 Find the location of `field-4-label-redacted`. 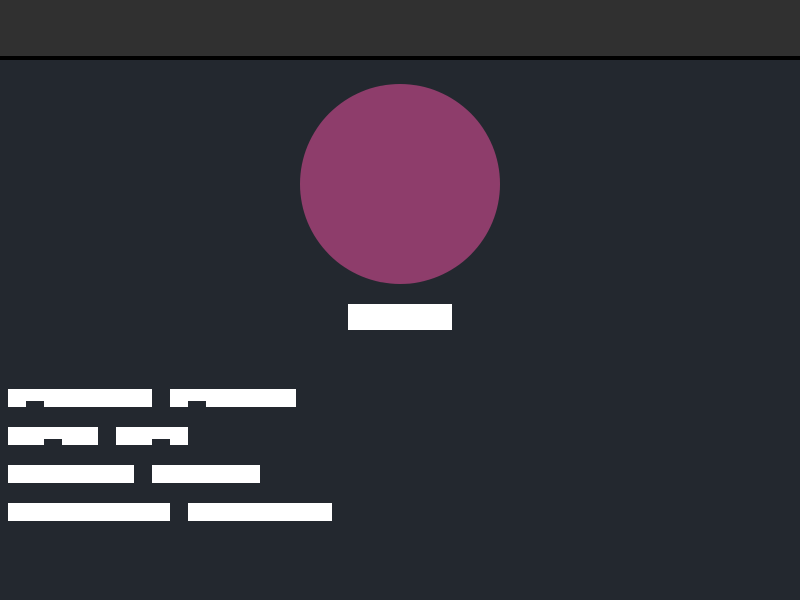

field-4-label-redacted is located at coordinates (89, 512).